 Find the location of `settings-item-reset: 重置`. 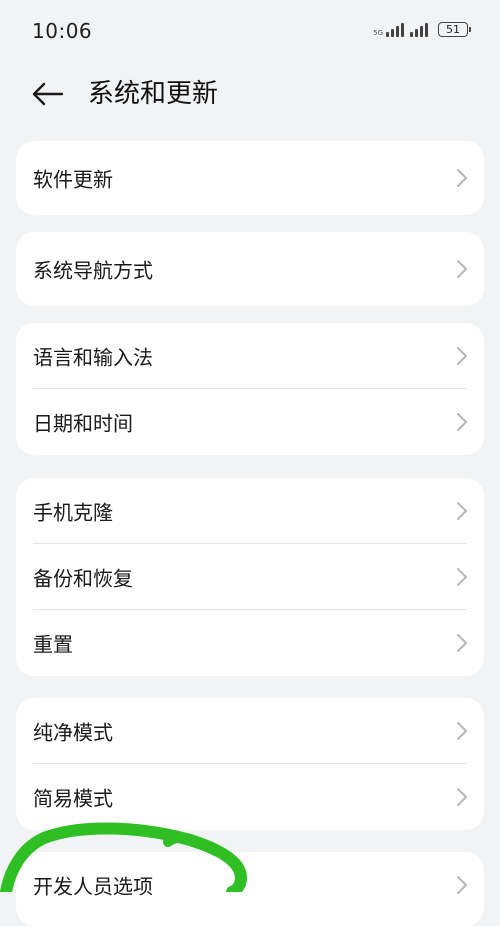

settings-item-reset: 重置 is located at coordinates (250, 643).